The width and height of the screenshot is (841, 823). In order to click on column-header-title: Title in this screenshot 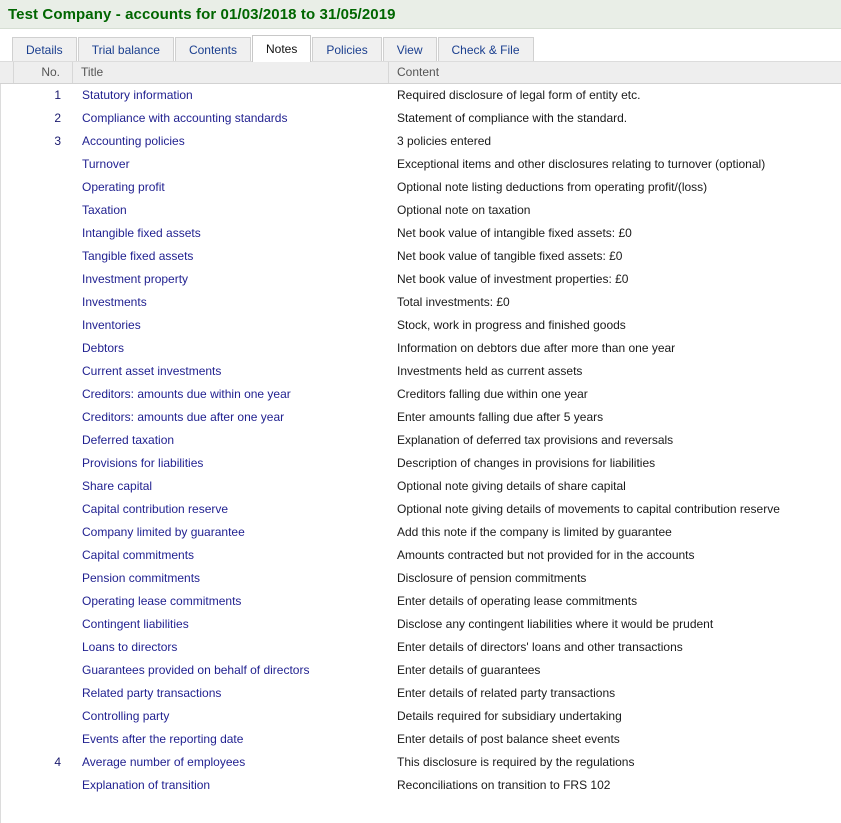, I will do `click(231, 72)`.